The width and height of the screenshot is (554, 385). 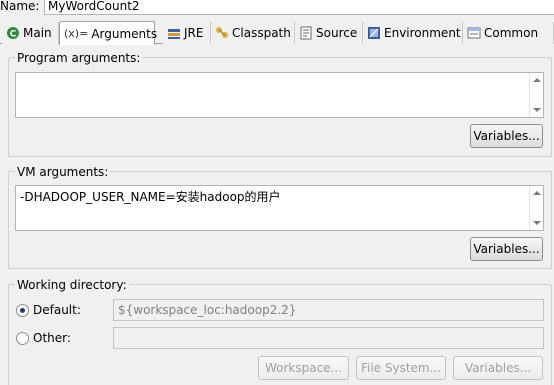 I want to click on program-arguments-scrollbar, so click(x=536, y=95).